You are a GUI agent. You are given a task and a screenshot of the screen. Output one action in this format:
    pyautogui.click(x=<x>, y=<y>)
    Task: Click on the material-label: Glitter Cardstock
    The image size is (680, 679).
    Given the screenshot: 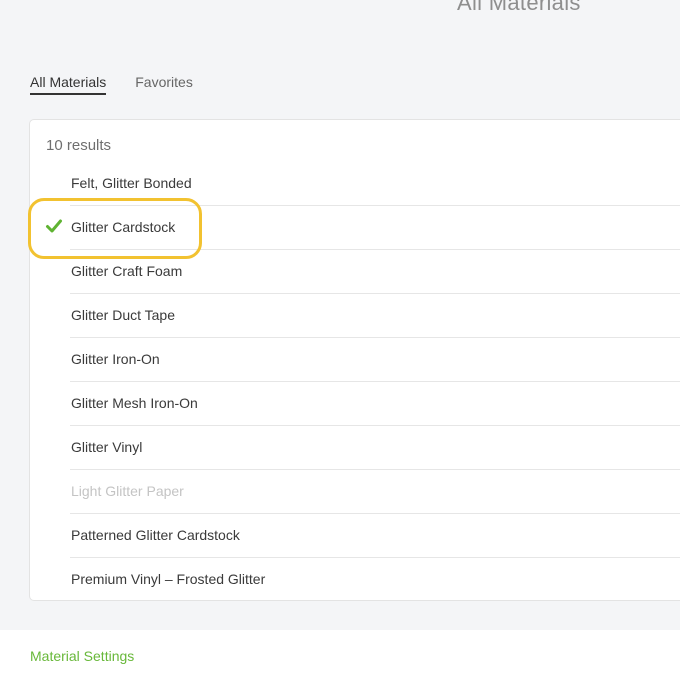 What is the action you would take?
    pyautogui.click(x=123, y=227)
    